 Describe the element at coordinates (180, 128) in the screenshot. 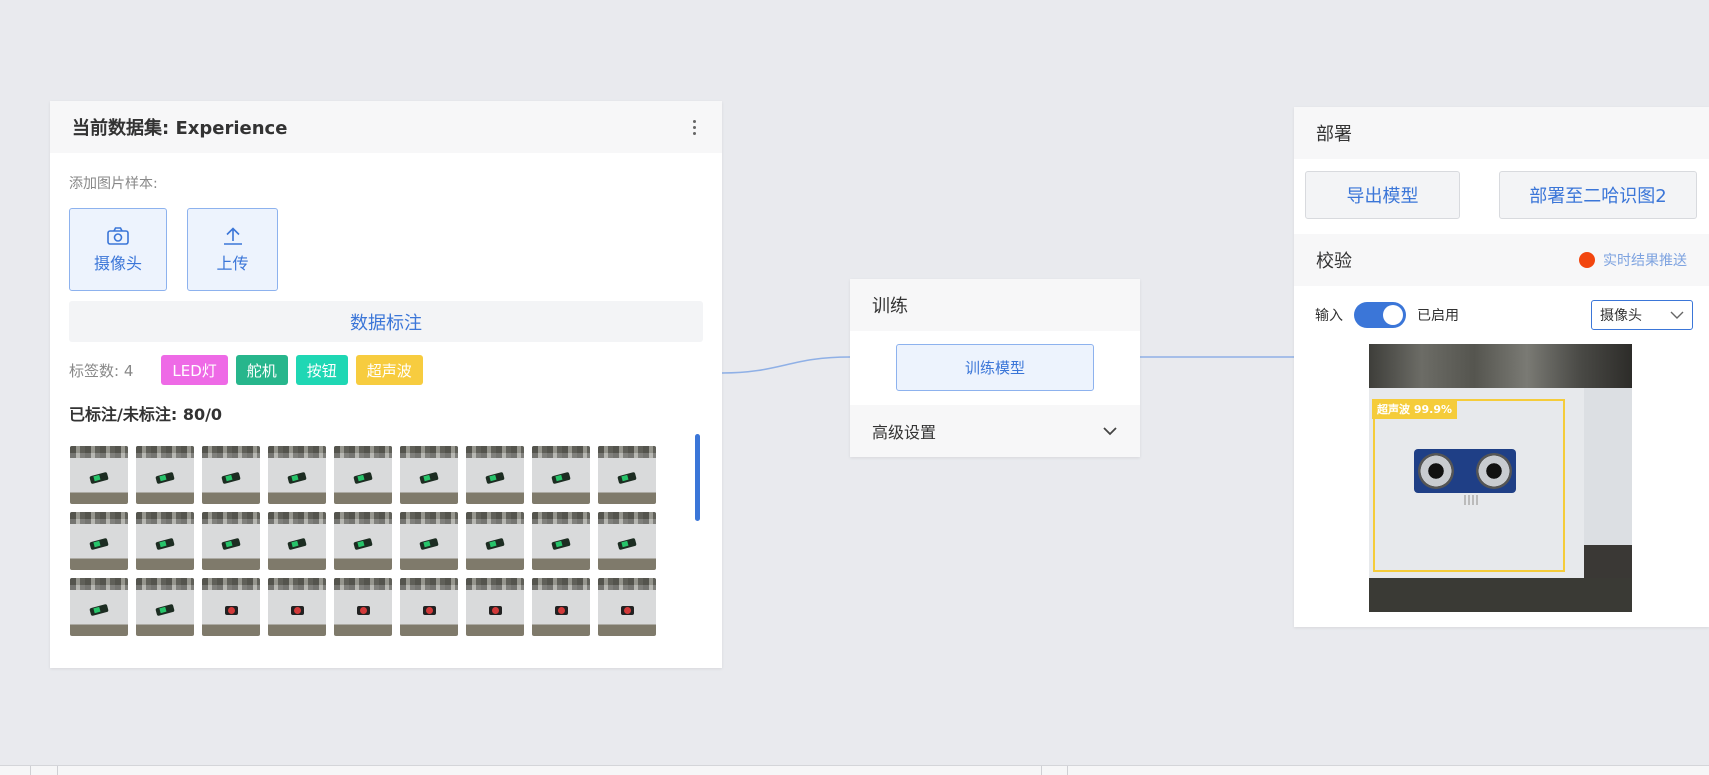

I see `dataset-title: 当前数据集: Experience` at that location.